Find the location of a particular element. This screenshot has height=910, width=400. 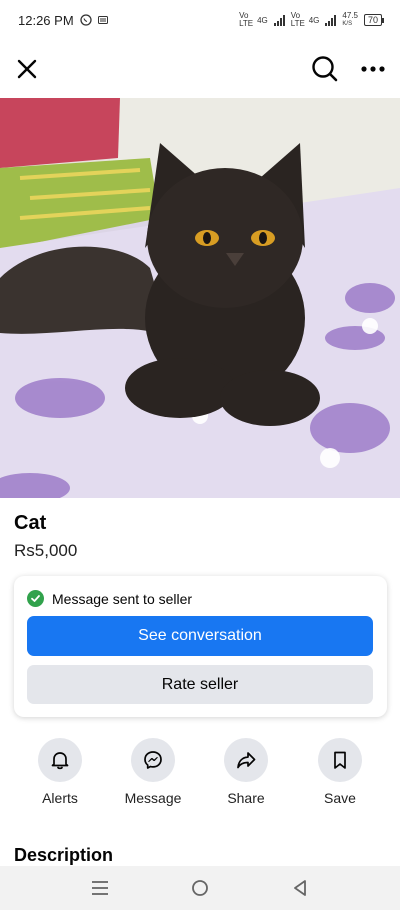

network-speed-value: 47.5 is located at coordinates (350, 15).